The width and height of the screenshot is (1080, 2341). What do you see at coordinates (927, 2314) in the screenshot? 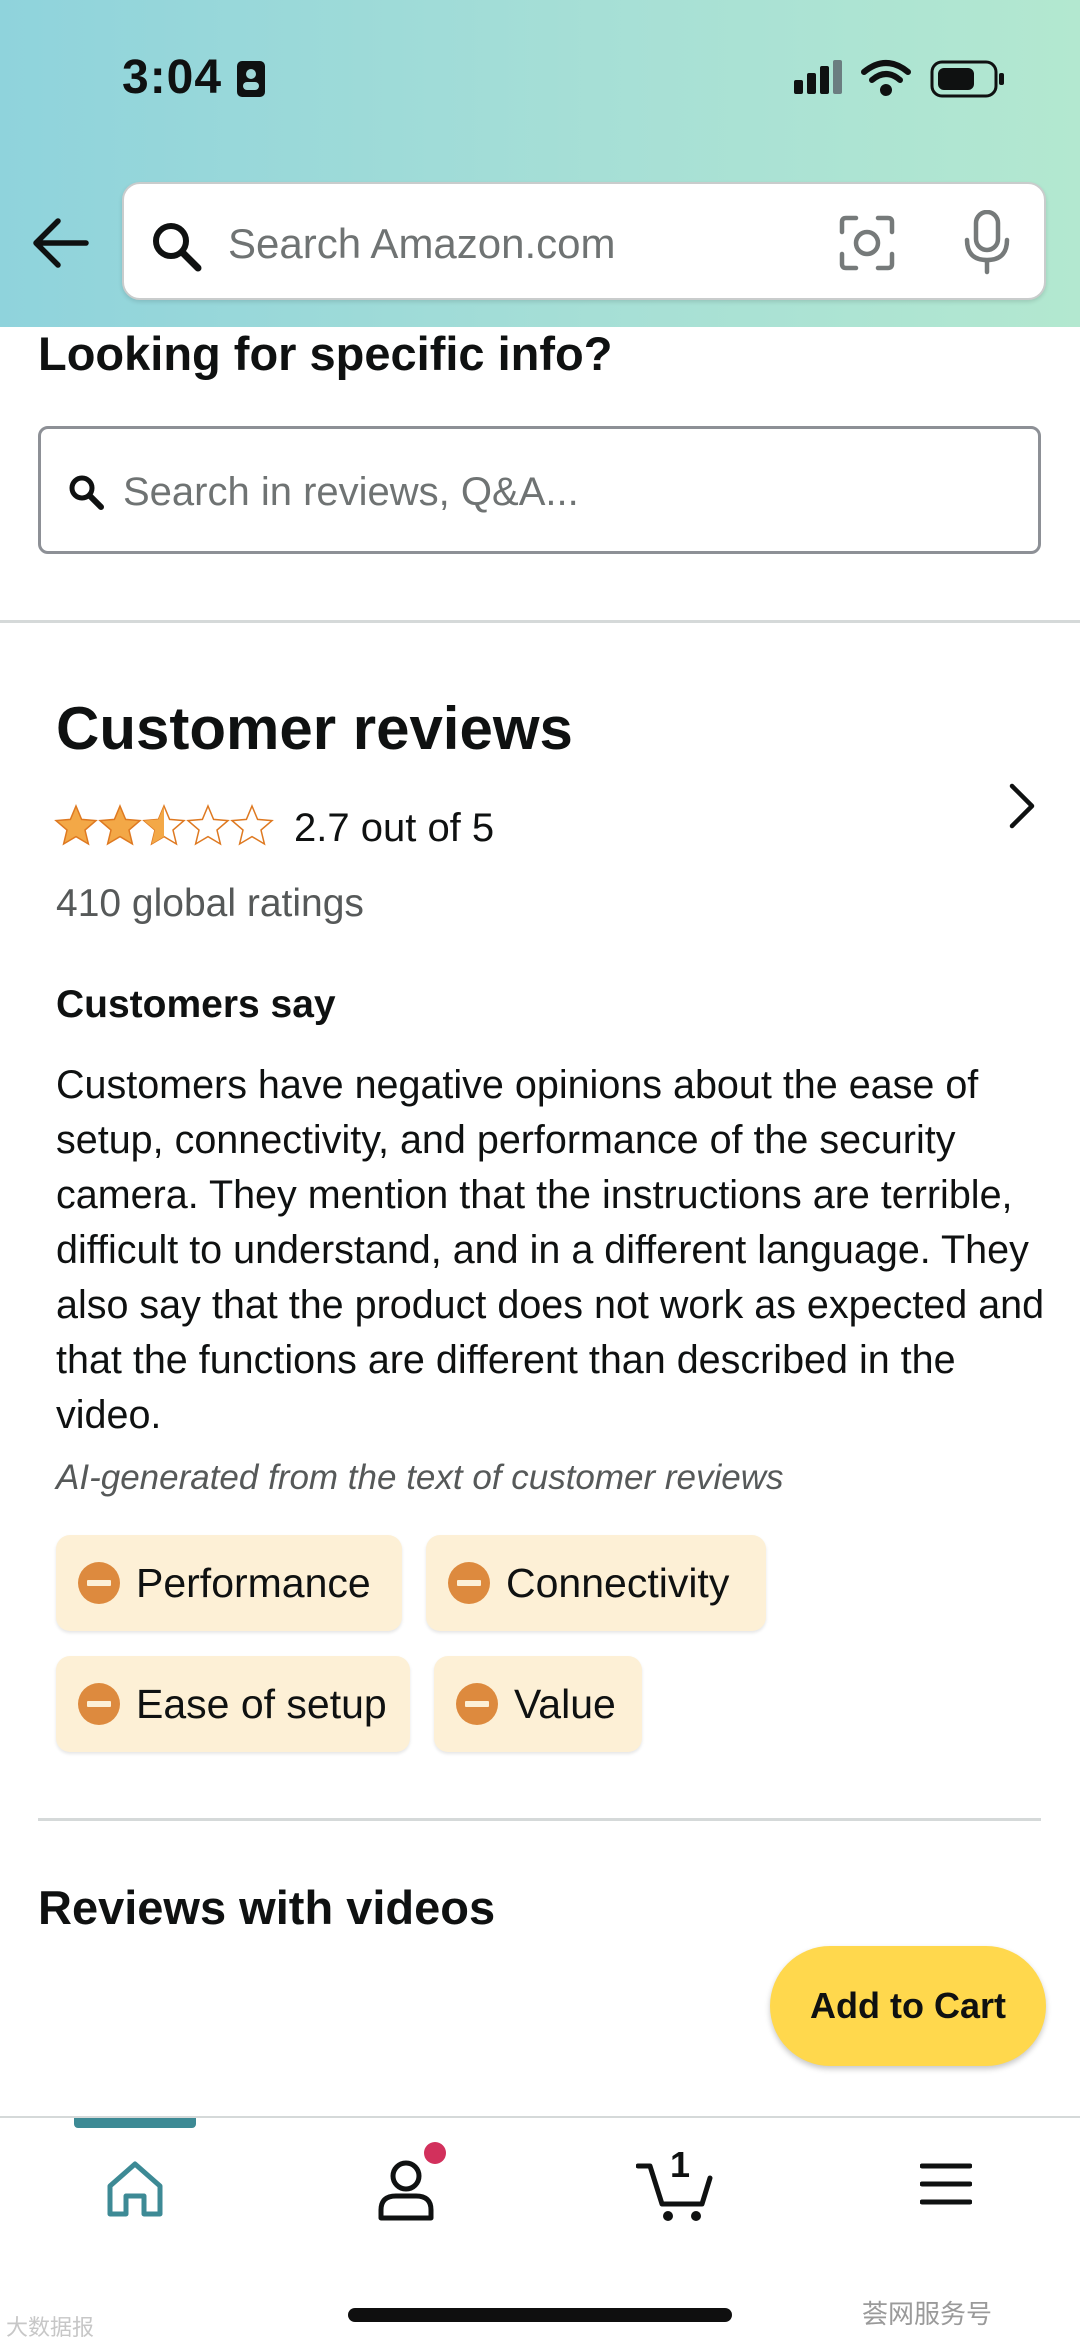
I see `watermark-right: 荟网服务号` at bounding box center [927, 2314].